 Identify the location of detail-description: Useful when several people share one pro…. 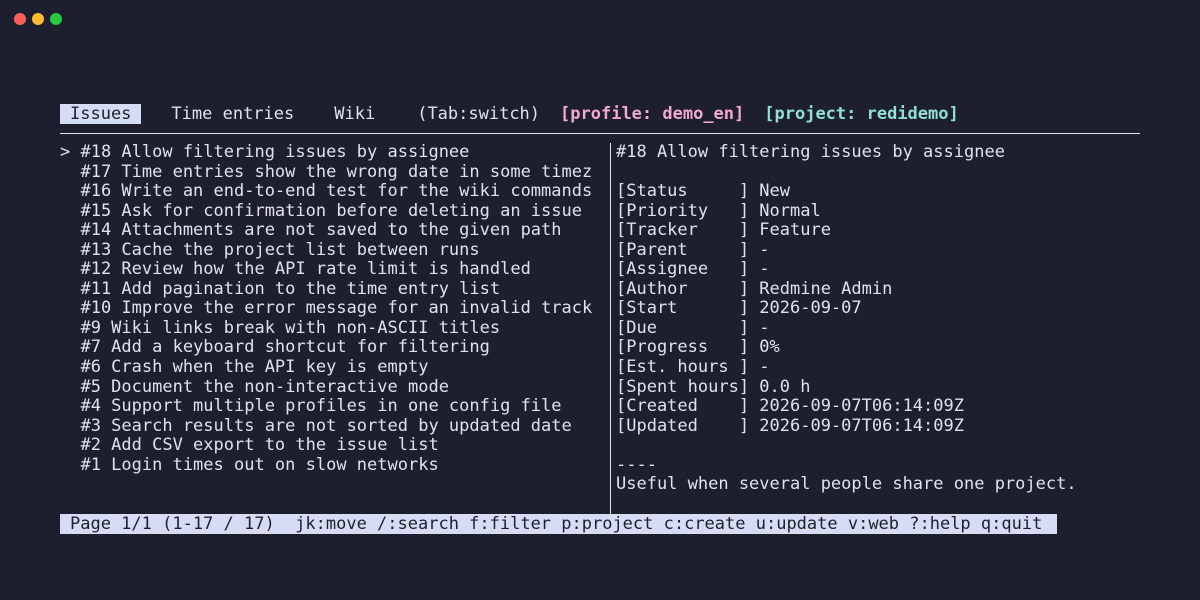
(846, 485).